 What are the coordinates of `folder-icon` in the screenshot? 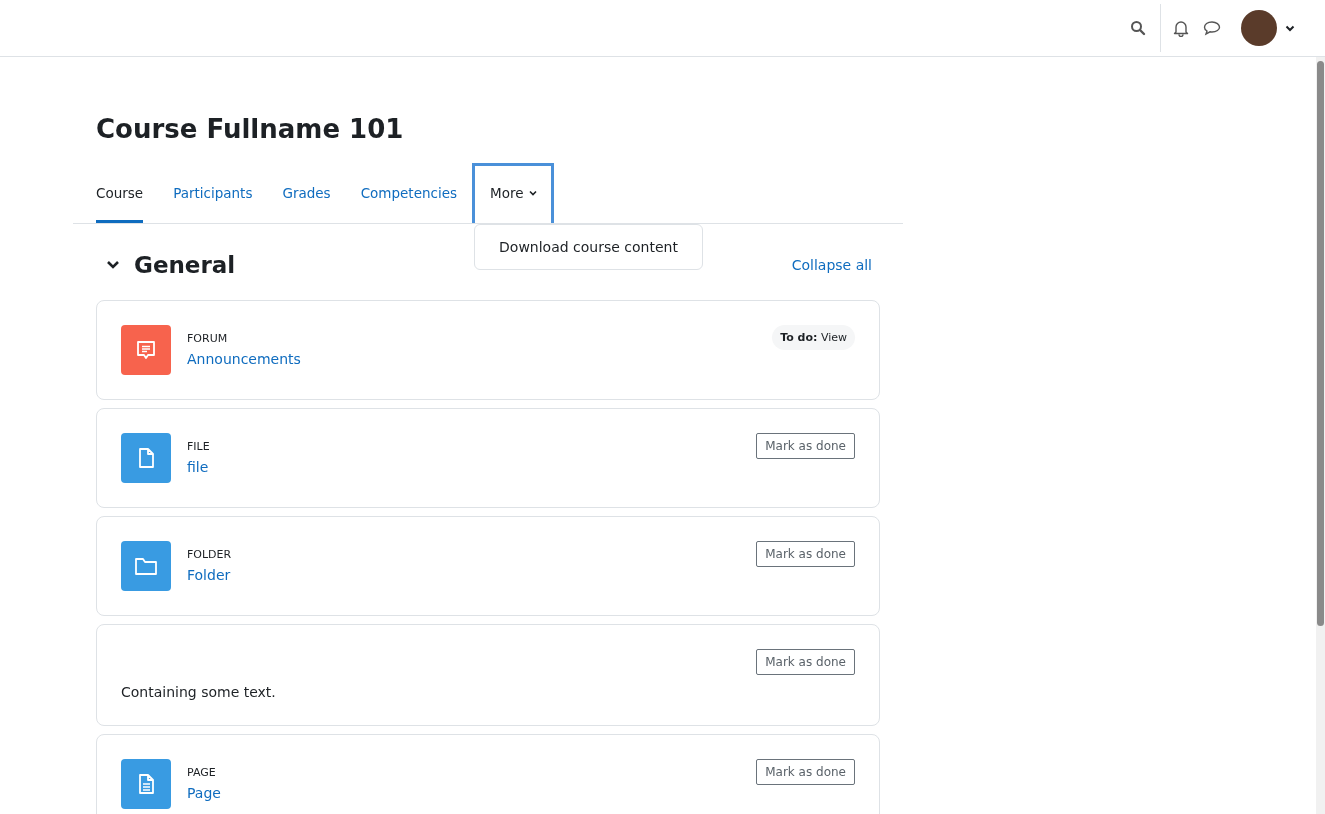 It's located at (146, 566).